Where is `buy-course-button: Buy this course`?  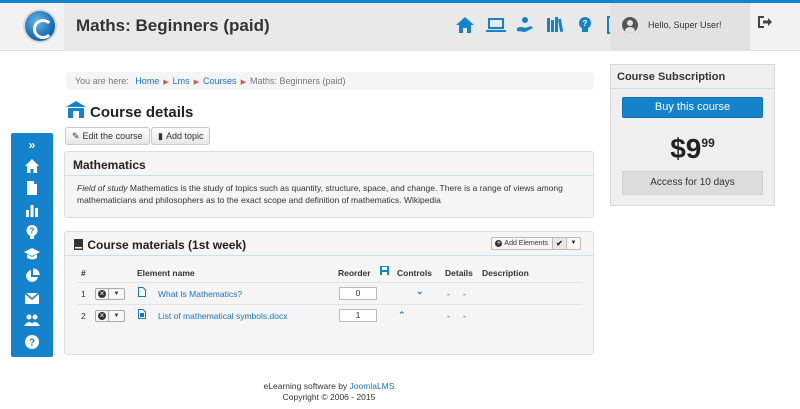 buy-course-button: Buy this course is located at coordinates (692, 107).